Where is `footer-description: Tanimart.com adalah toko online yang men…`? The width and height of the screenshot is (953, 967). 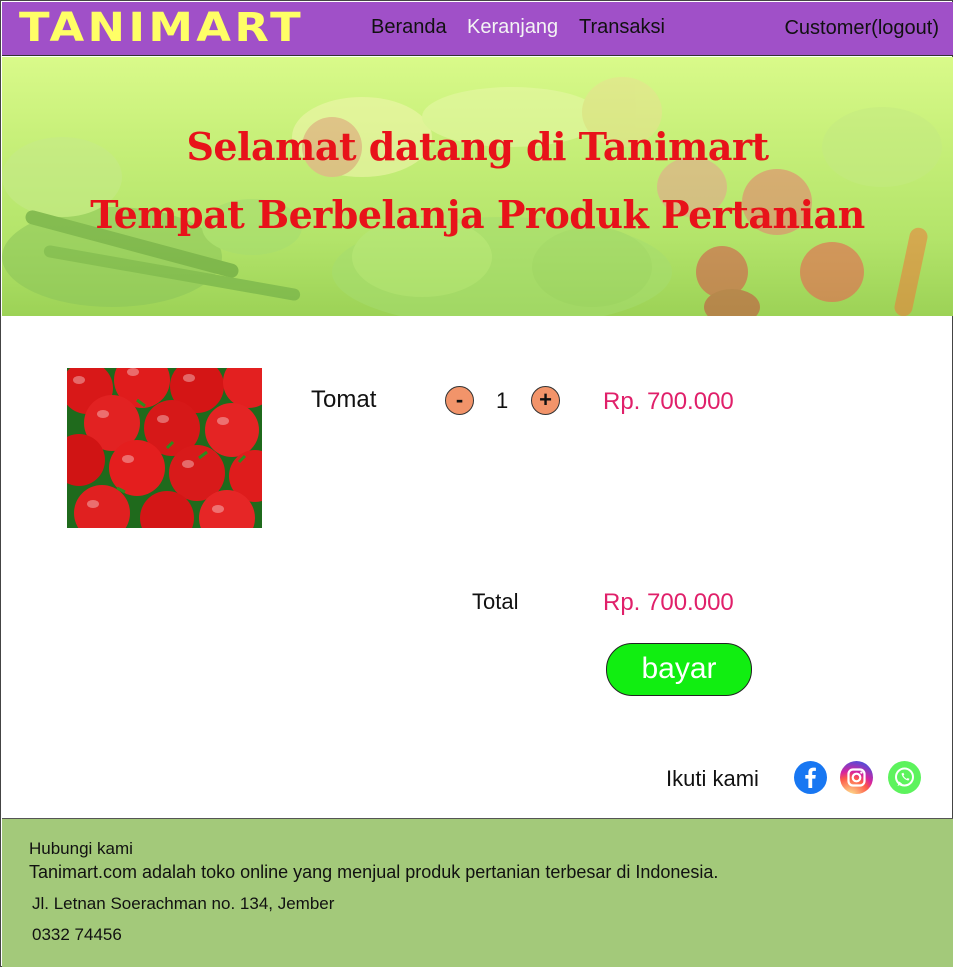
footer-description: Tanimart.com adalah toko online yang men… is located at coordinates (374, 872).